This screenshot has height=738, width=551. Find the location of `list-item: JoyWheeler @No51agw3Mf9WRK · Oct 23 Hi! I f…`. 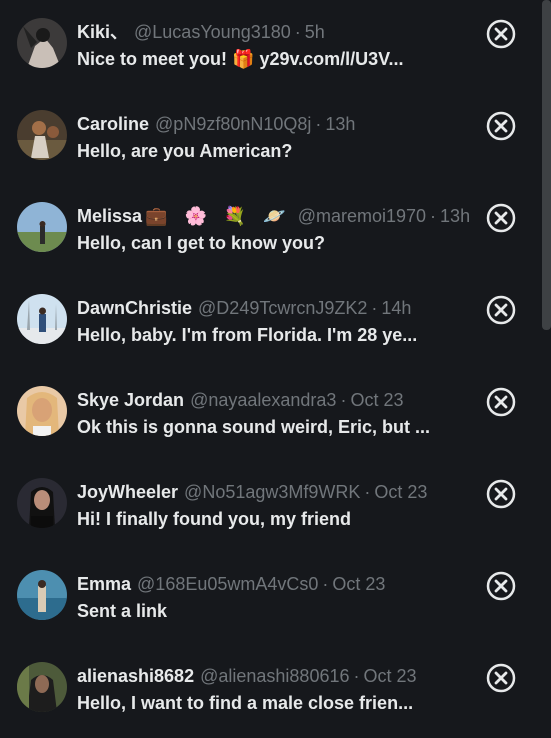

list-item: JoyWheeler @No51agw3Mf9WRK · Oct 23 Hi! I f… is located at coordinates (268, 506).